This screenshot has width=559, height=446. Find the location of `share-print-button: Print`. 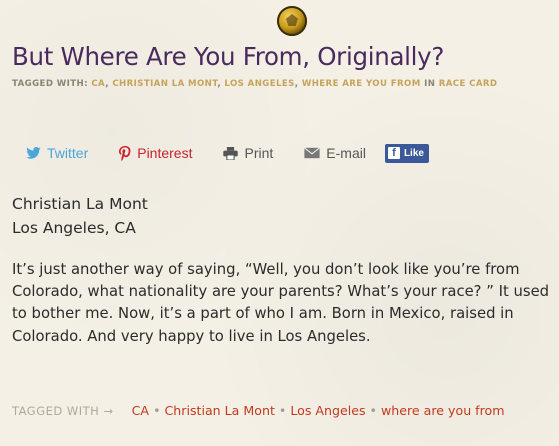

share-print-button: Print is located at coordinates (248, 153).